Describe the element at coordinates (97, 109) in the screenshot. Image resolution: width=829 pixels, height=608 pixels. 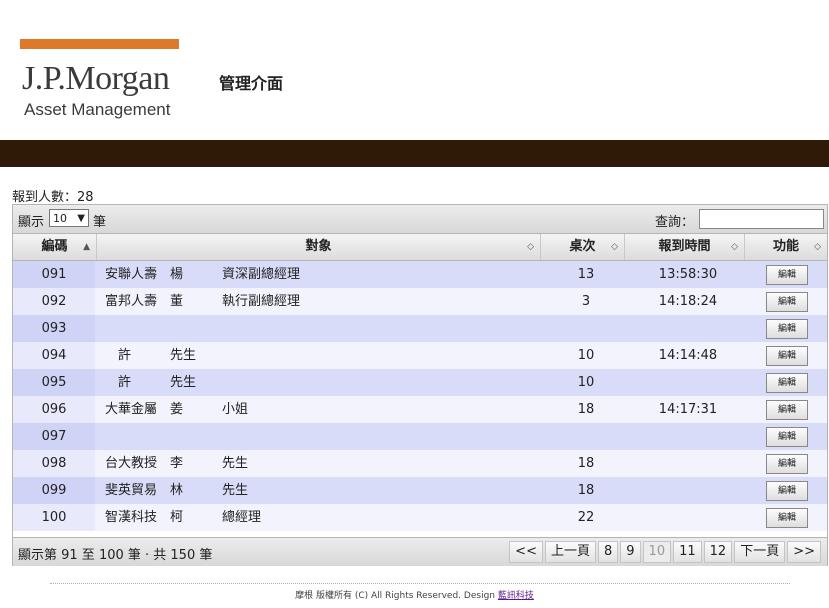
I see `brand-logo-subtitle: Asset Management` at that location.